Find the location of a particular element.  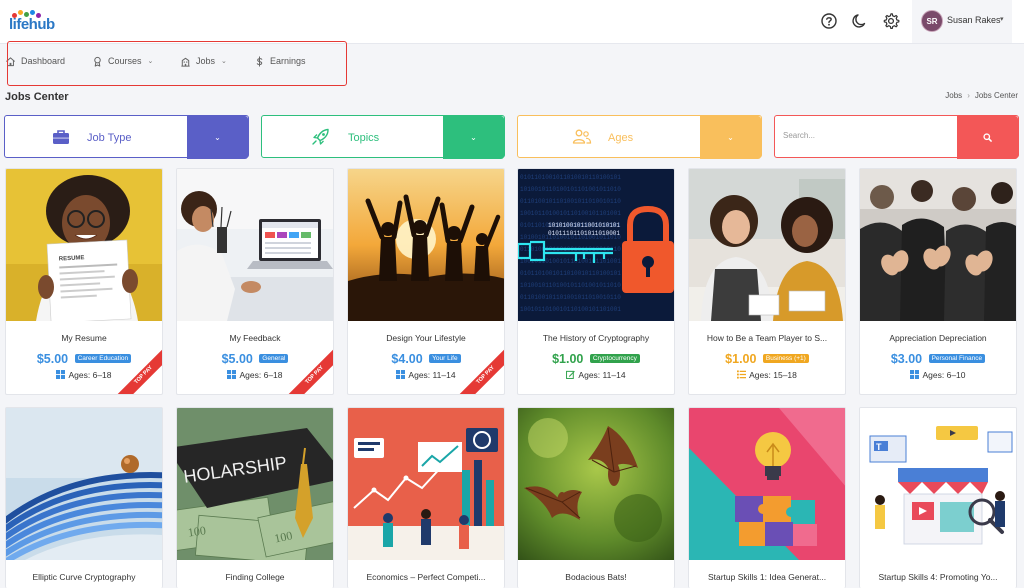

gear-icon is located at coordinates (891, 21).